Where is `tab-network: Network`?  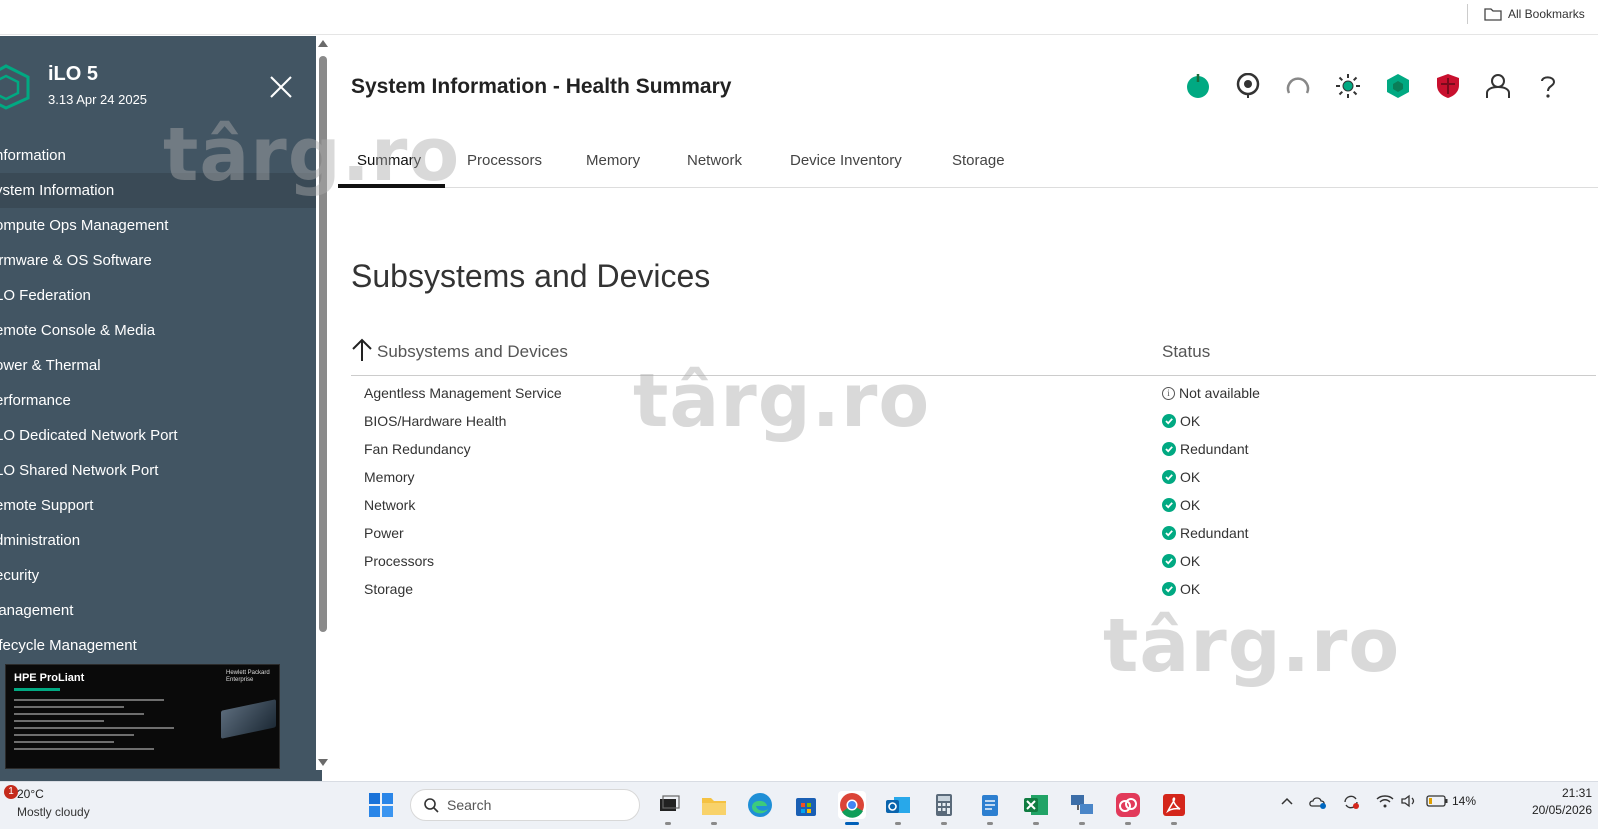 tab-network: Network is located at coordinates (714, 160).